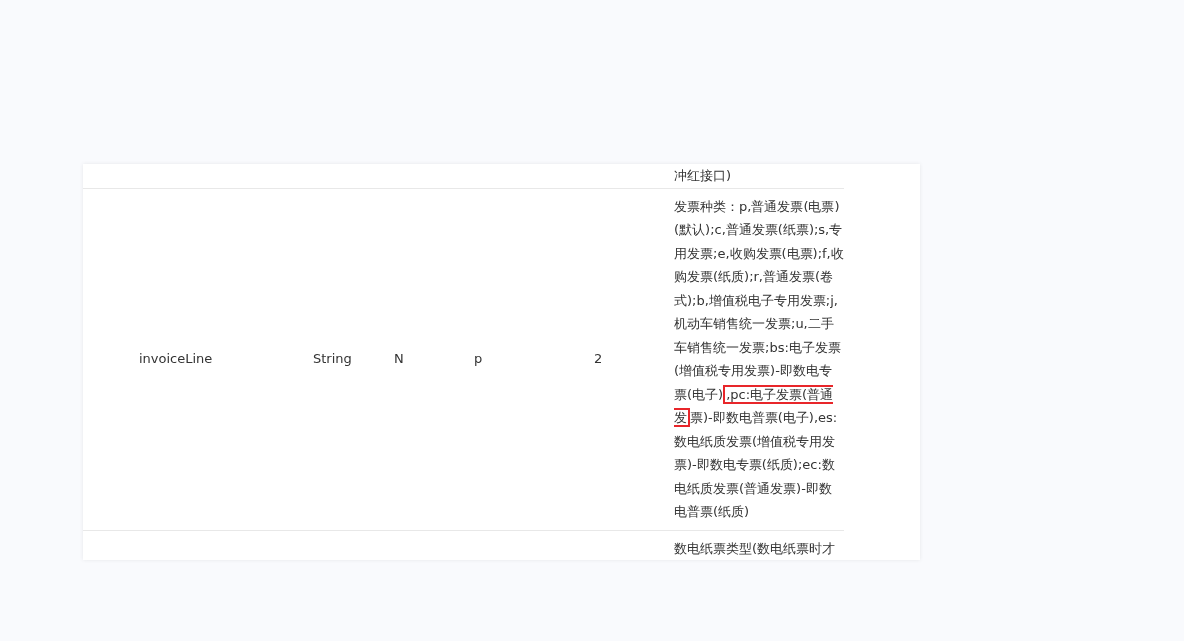 The width and height of the screenshot is (1184, 641). Describe the element at coordinates (176, 359) in the screenshot. I see `table-cell: invoiceLine` at that location.